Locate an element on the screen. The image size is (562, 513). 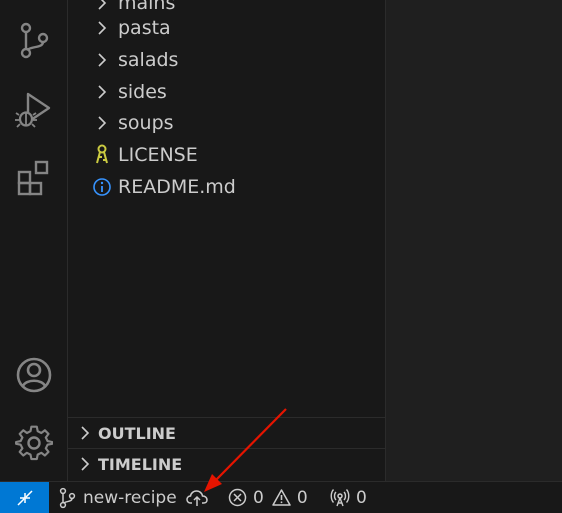
account-icon is located at coordinates (34, 375).